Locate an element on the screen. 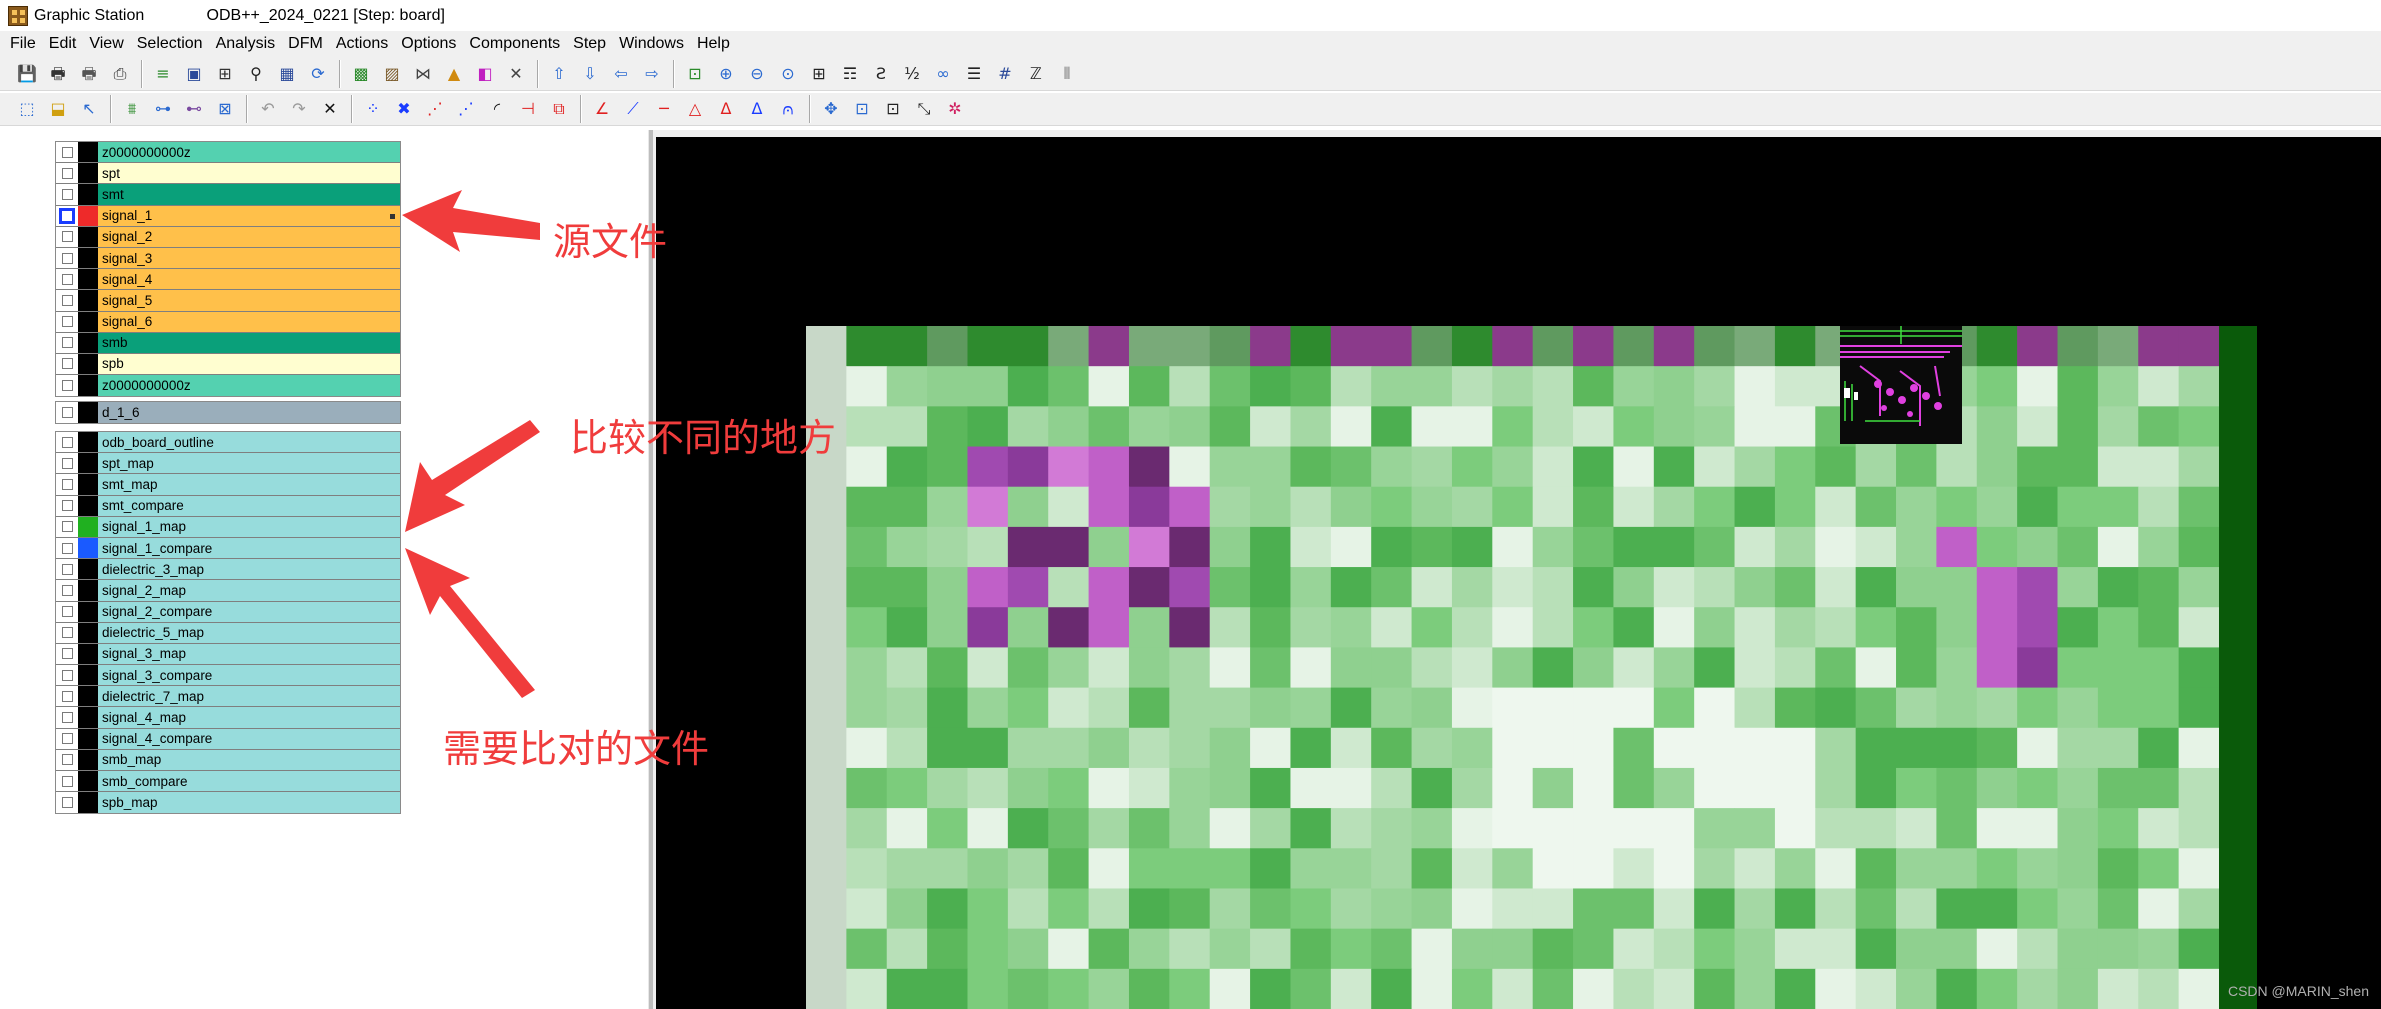  arrow-up-icon: ⇧ is located at coordinates (559, 74).